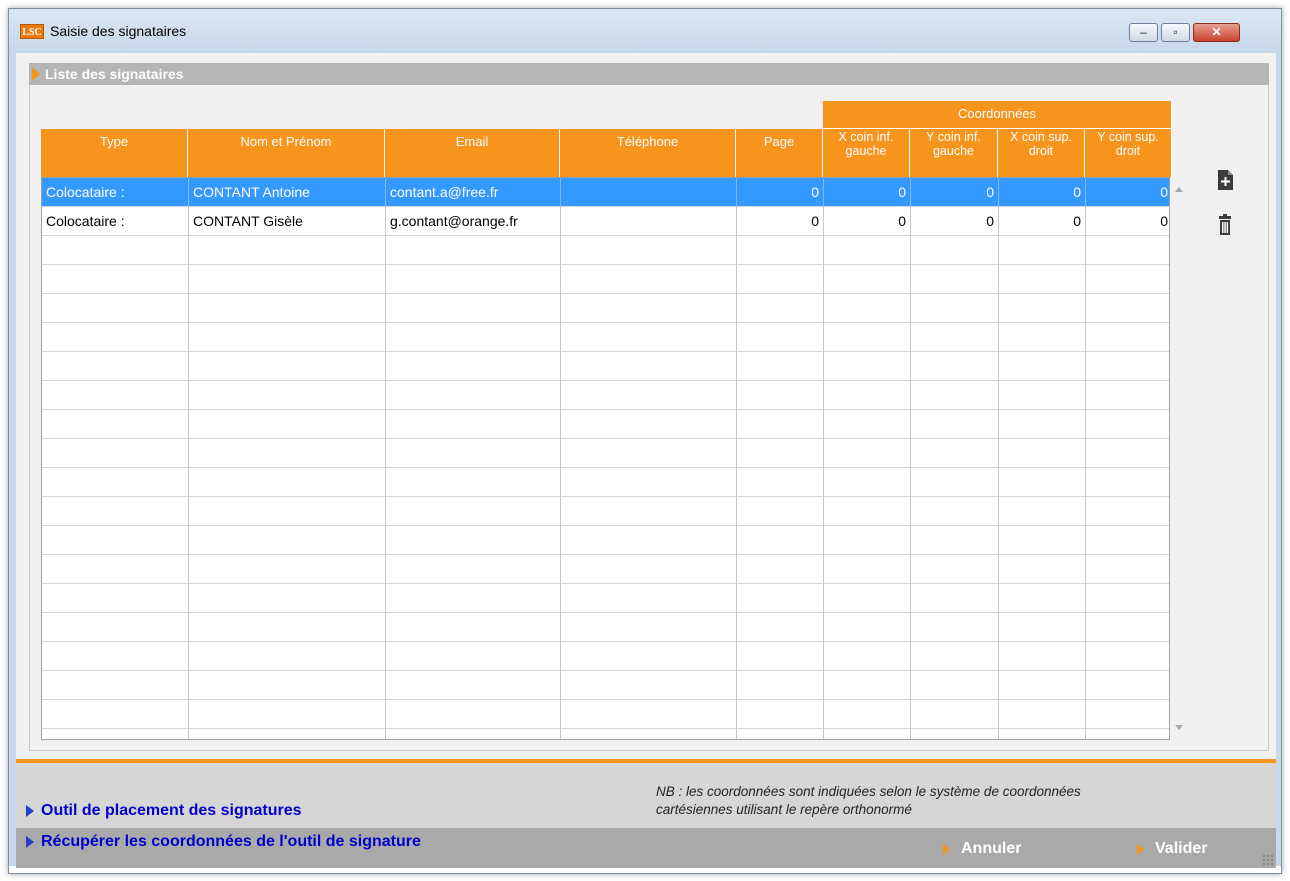 The height and width of the screenshot is (881, 1290). Describe the element at coordinates (1042, 221) in the screenshot. I see `cell-x-upper-right: 0` at that location.